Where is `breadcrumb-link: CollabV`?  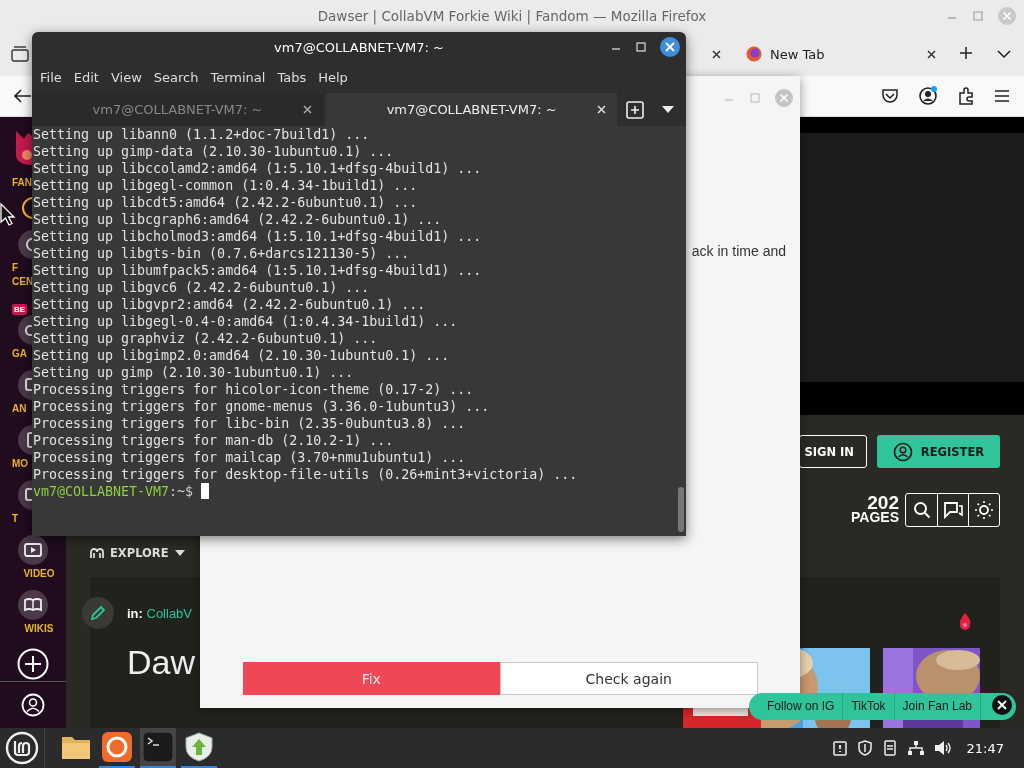
breadcrumb-link: CollabV is located at coordinates (169, 613).